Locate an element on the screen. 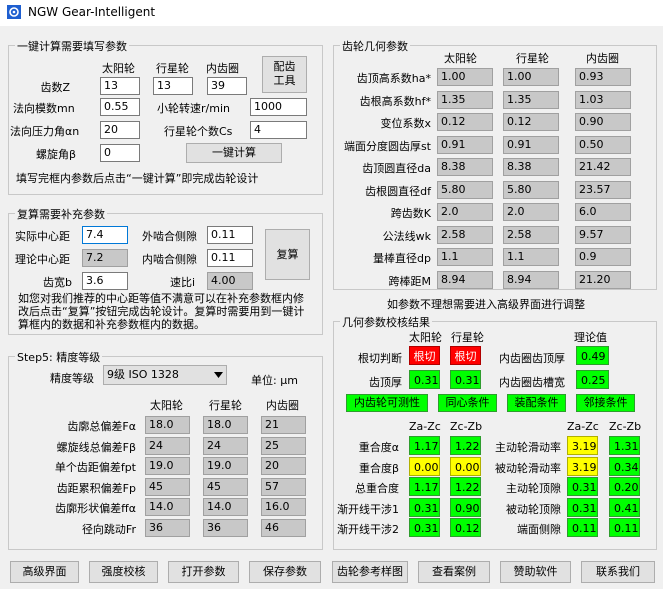 The height and width of the screenshot is (589, 663). check-row-label: 被动轮滑动率 is located at coordinates (528, 468).